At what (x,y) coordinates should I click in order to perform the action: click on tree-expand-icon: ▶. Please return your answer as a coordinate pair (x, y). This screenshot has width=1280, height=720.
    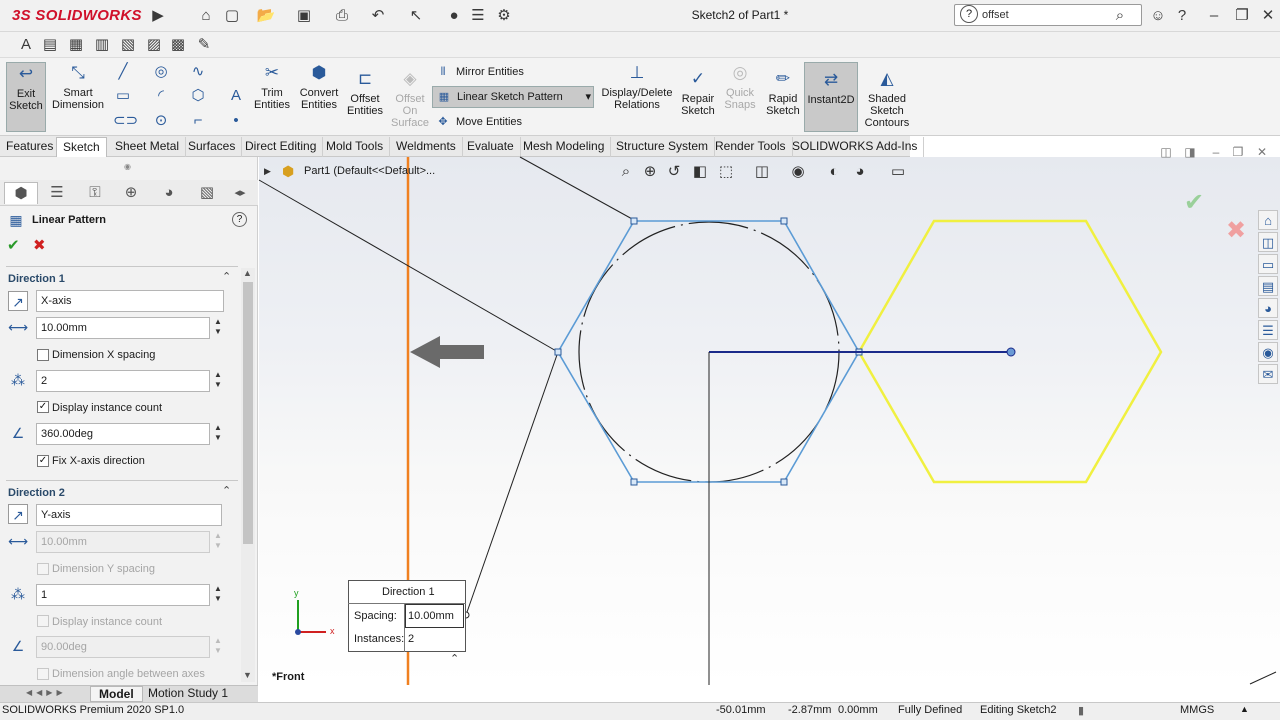
    Looking at the image, I should click on (267, 171).